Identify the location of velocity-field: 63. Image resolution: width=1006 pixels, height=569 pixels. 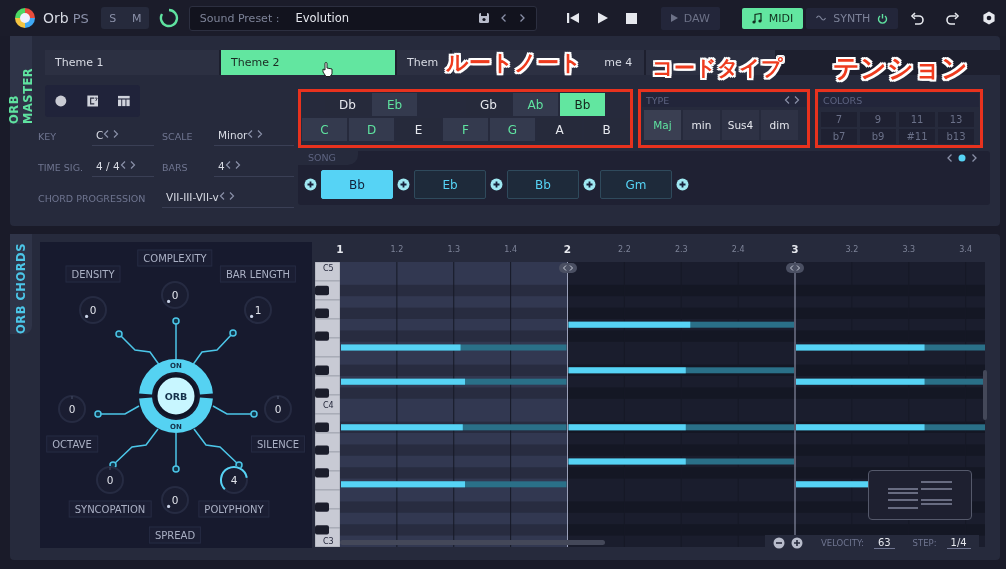
(884, 543).